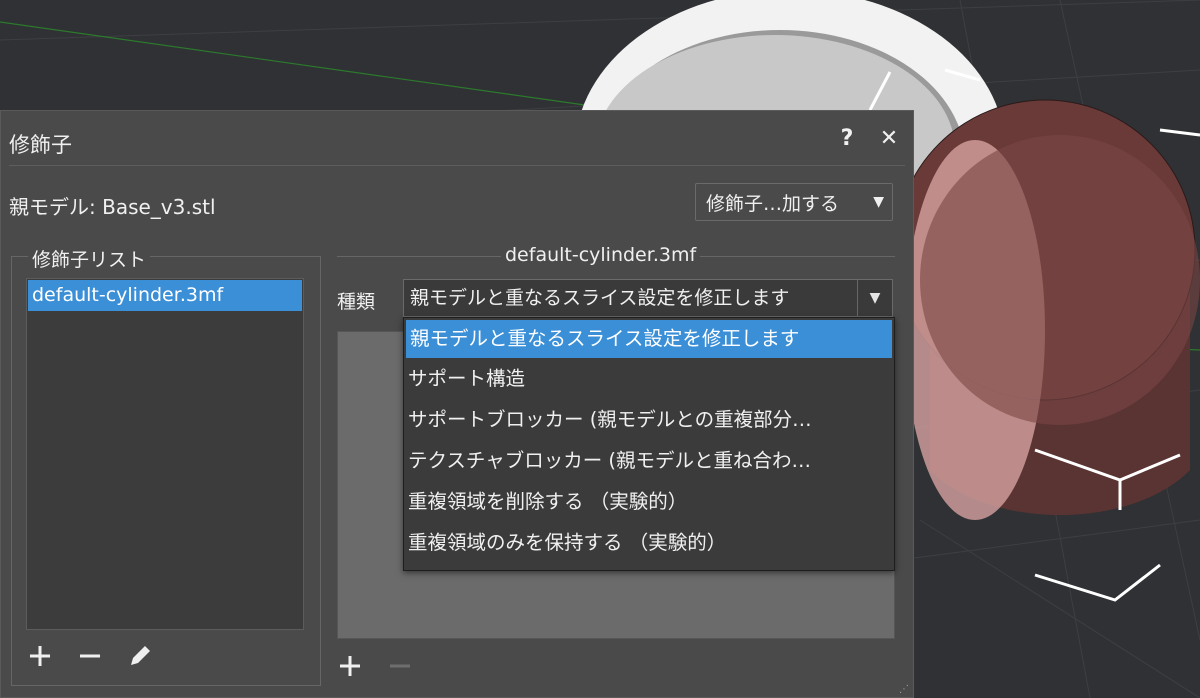  I want to click on parent-model-label: 親モデル: Base_v3.stl, so click(112, 207).